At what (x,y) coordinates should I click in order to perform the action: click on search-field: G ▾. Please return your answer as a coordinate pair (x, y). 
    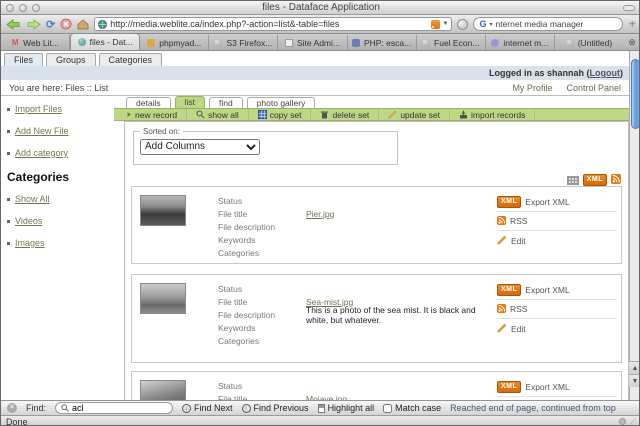
    Looking at the image, I should click on (548, 24).